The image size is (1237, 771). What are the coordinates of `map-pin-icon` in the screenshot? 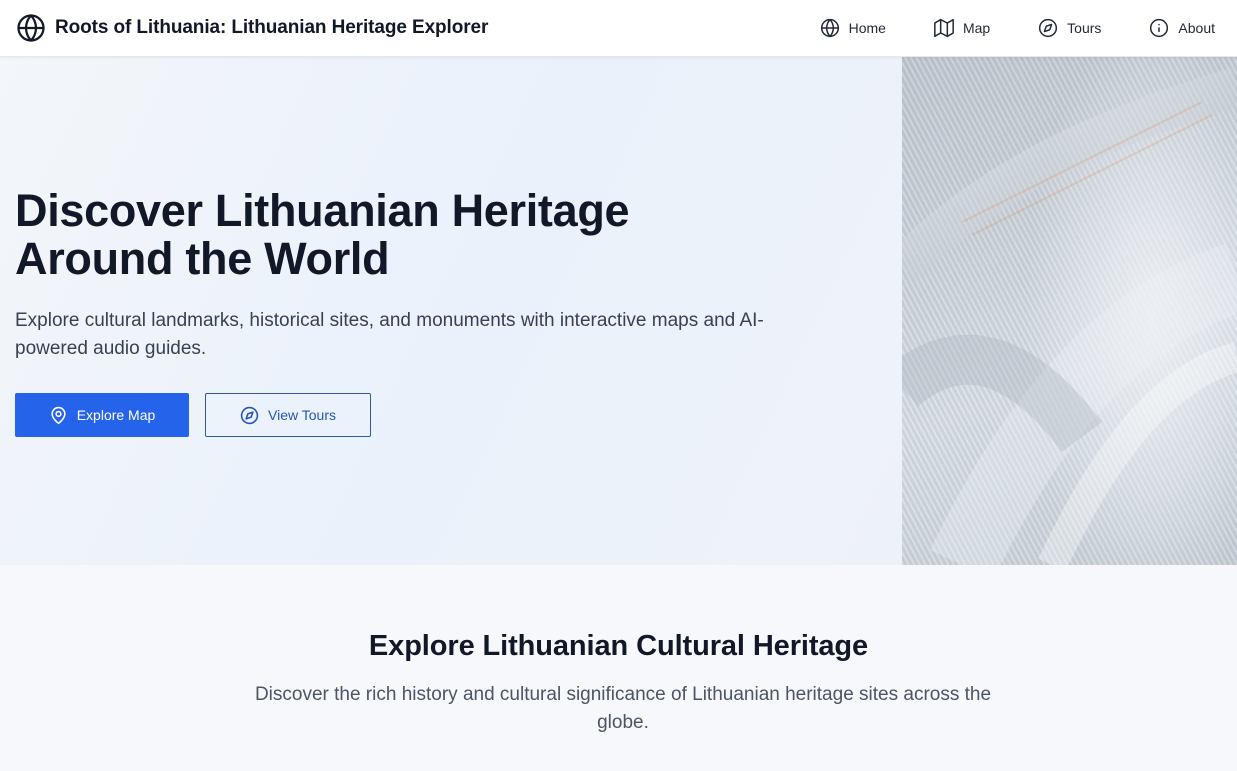 It's located at (58, 415).